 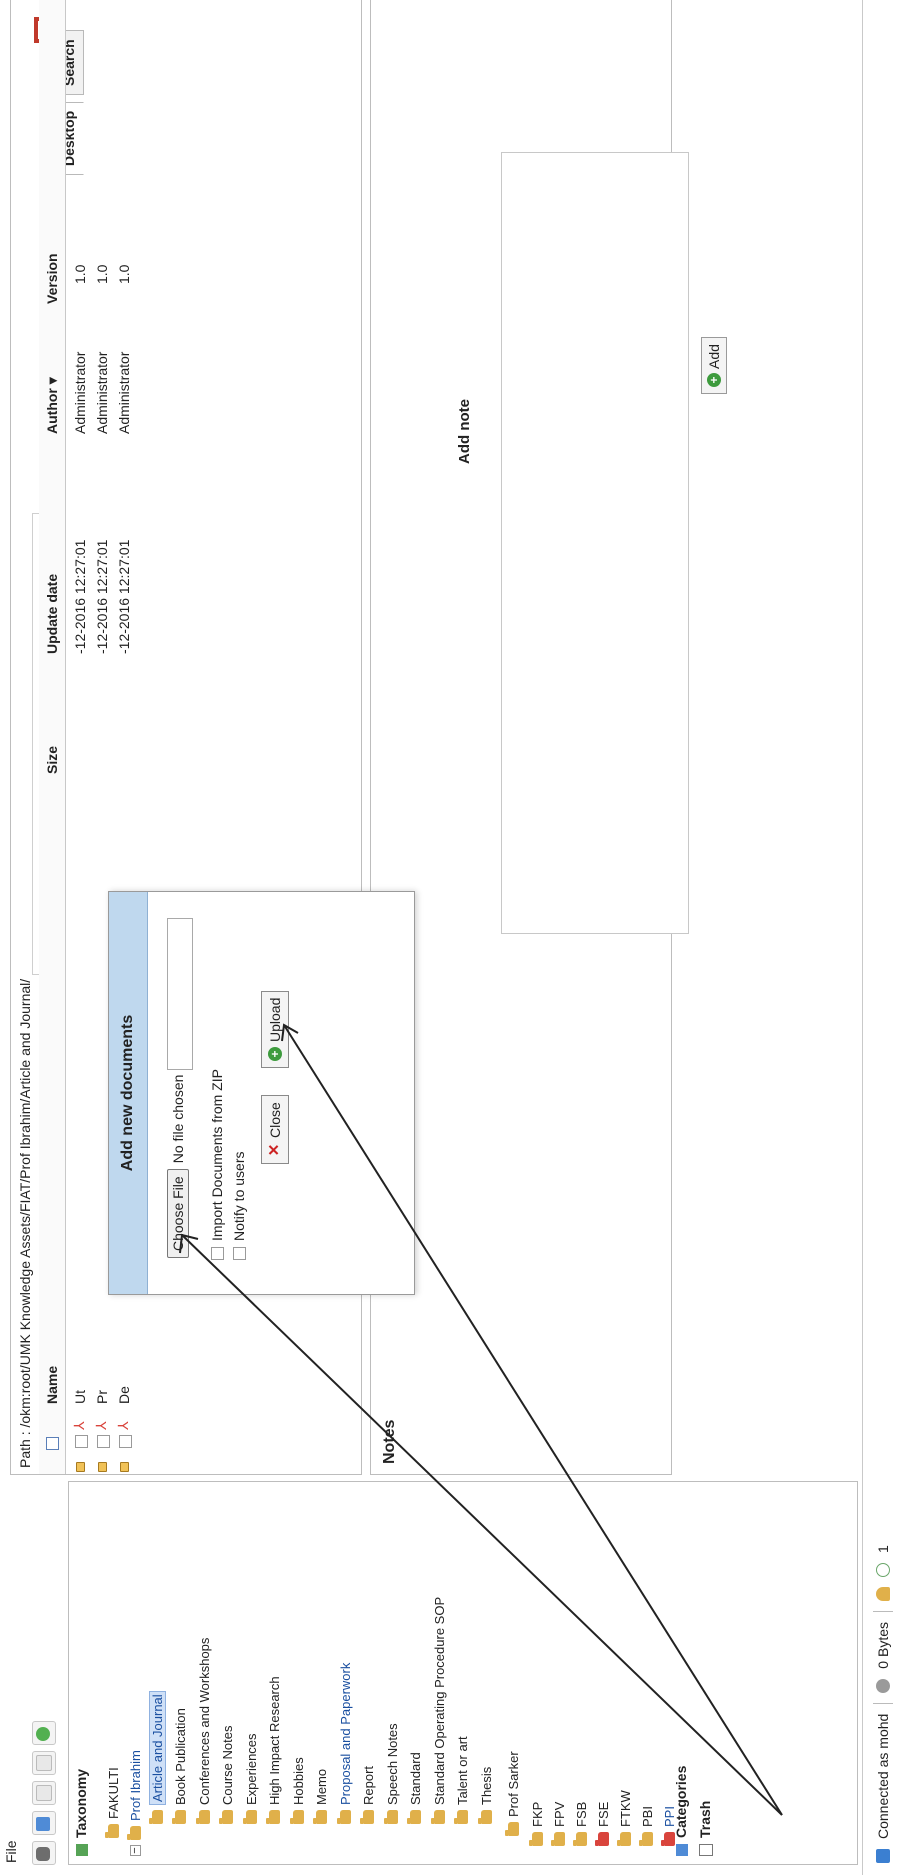 What do you see at coordinates (883, 1569) in the screenshot?
I see `chat-icon` at bounding box center [883, 1569].